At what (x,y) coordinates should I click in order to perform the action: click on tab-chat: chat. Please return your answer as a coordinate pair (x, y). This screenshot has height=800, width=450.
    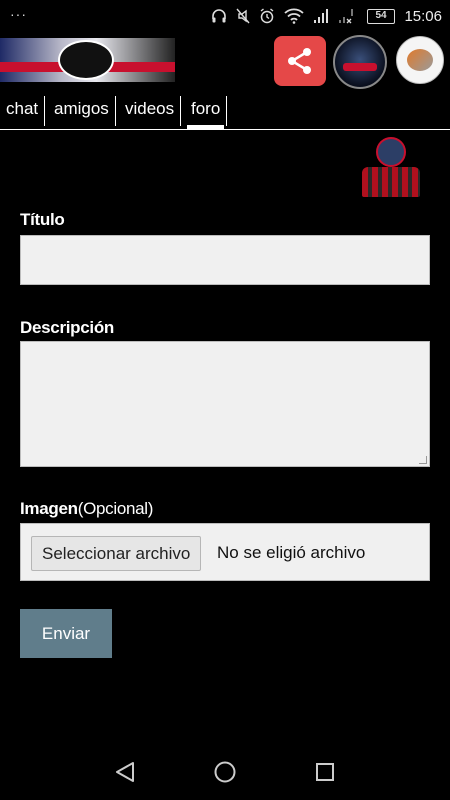
    Looking at the image, I should click on (23, 111).